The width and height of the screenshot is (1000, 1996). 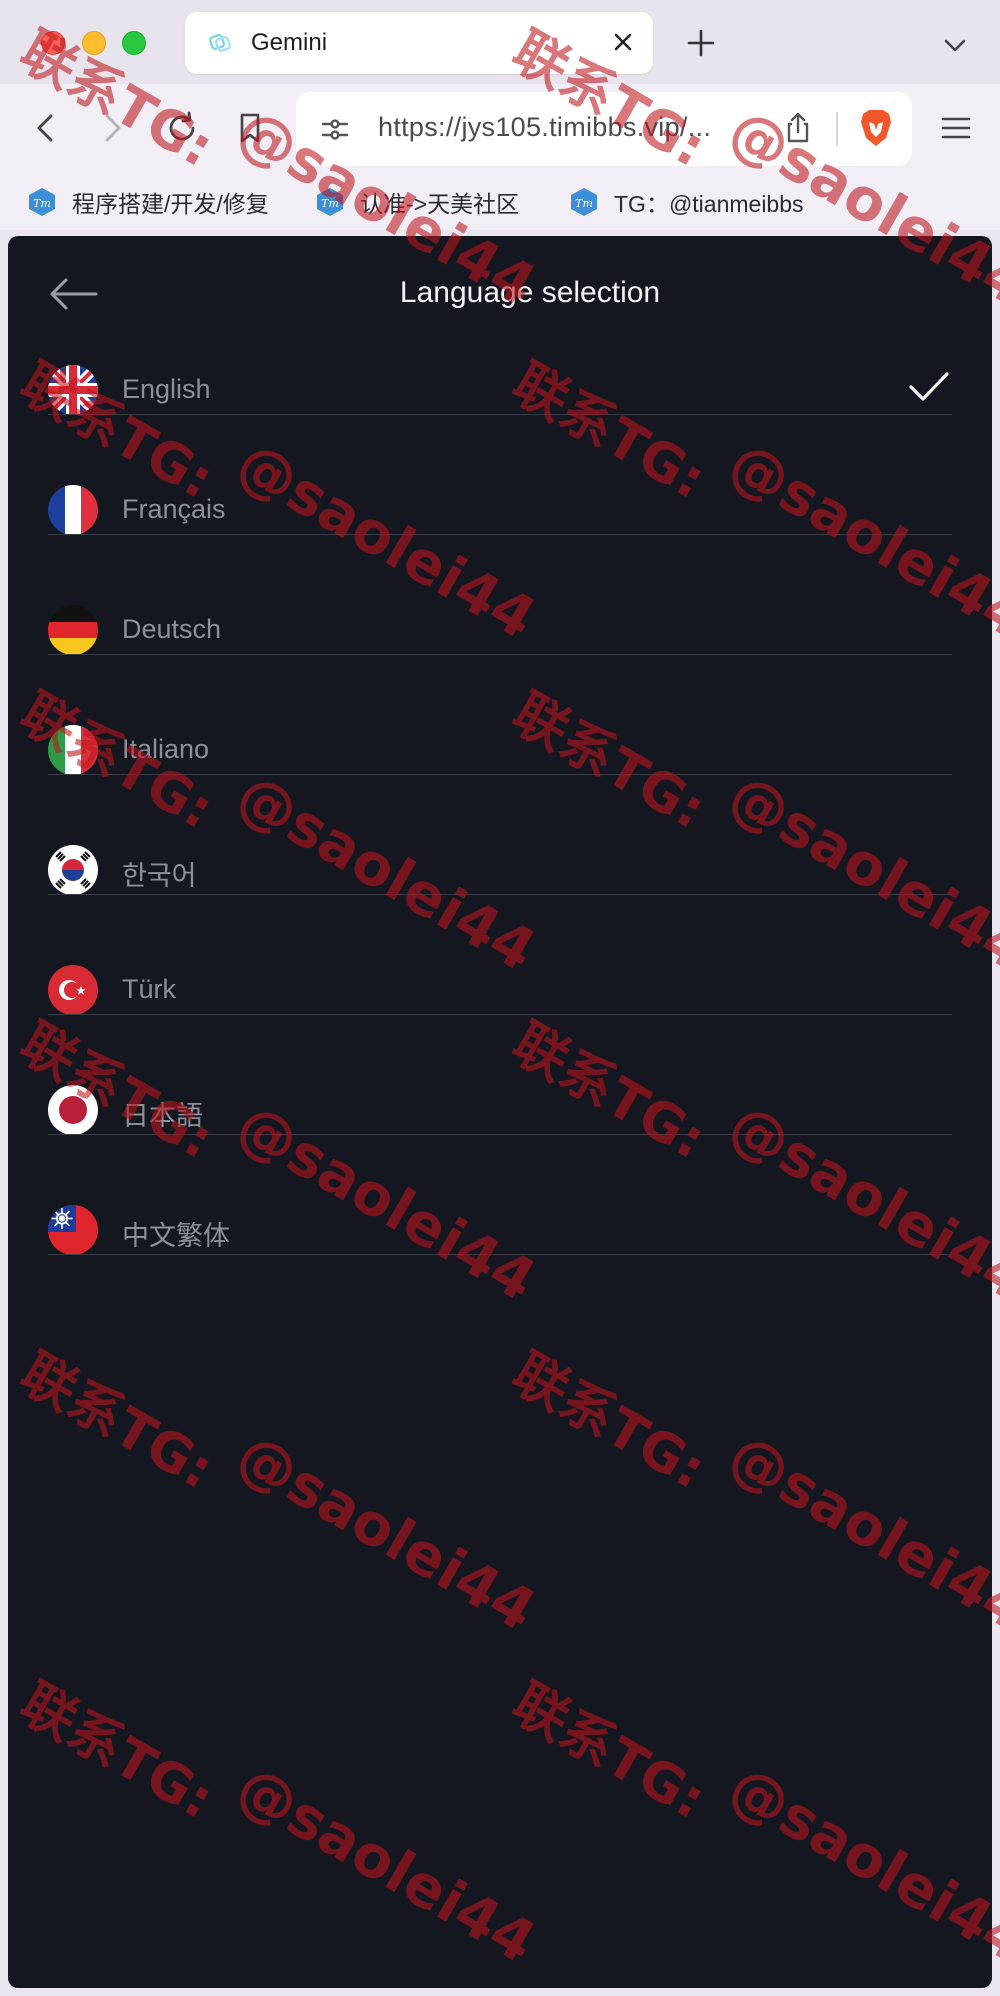 What do you see at coordinates (73, 870) in the screenshot?
I see `korea-flag-icon` at bounding box center [73, 870].